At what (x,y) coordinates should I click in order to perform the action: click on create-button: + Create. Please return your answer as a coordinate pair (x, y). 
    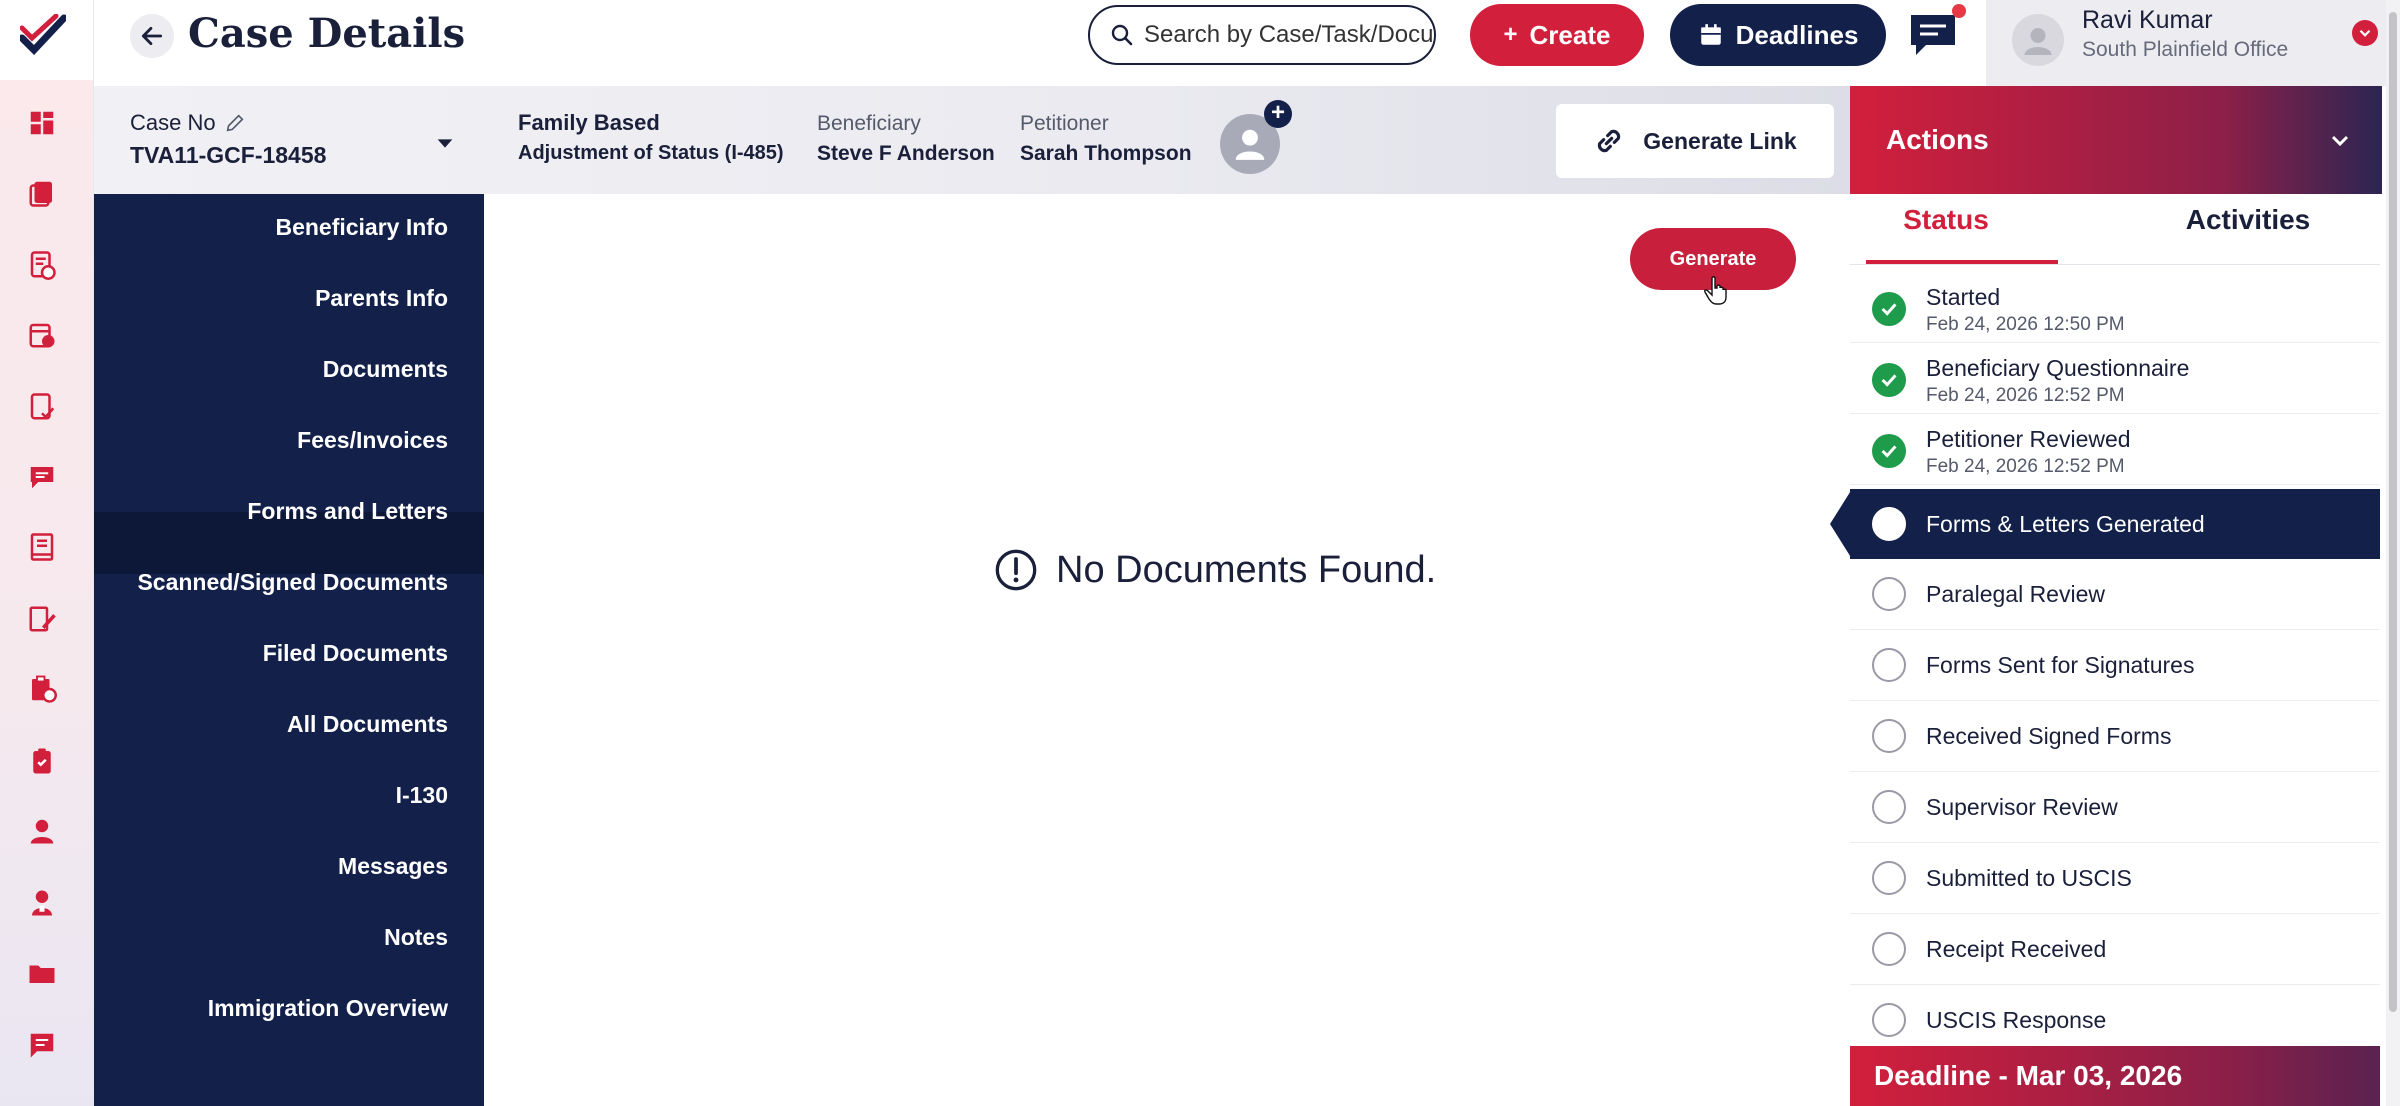
    Looking at the image, I should click on (1557, 35).